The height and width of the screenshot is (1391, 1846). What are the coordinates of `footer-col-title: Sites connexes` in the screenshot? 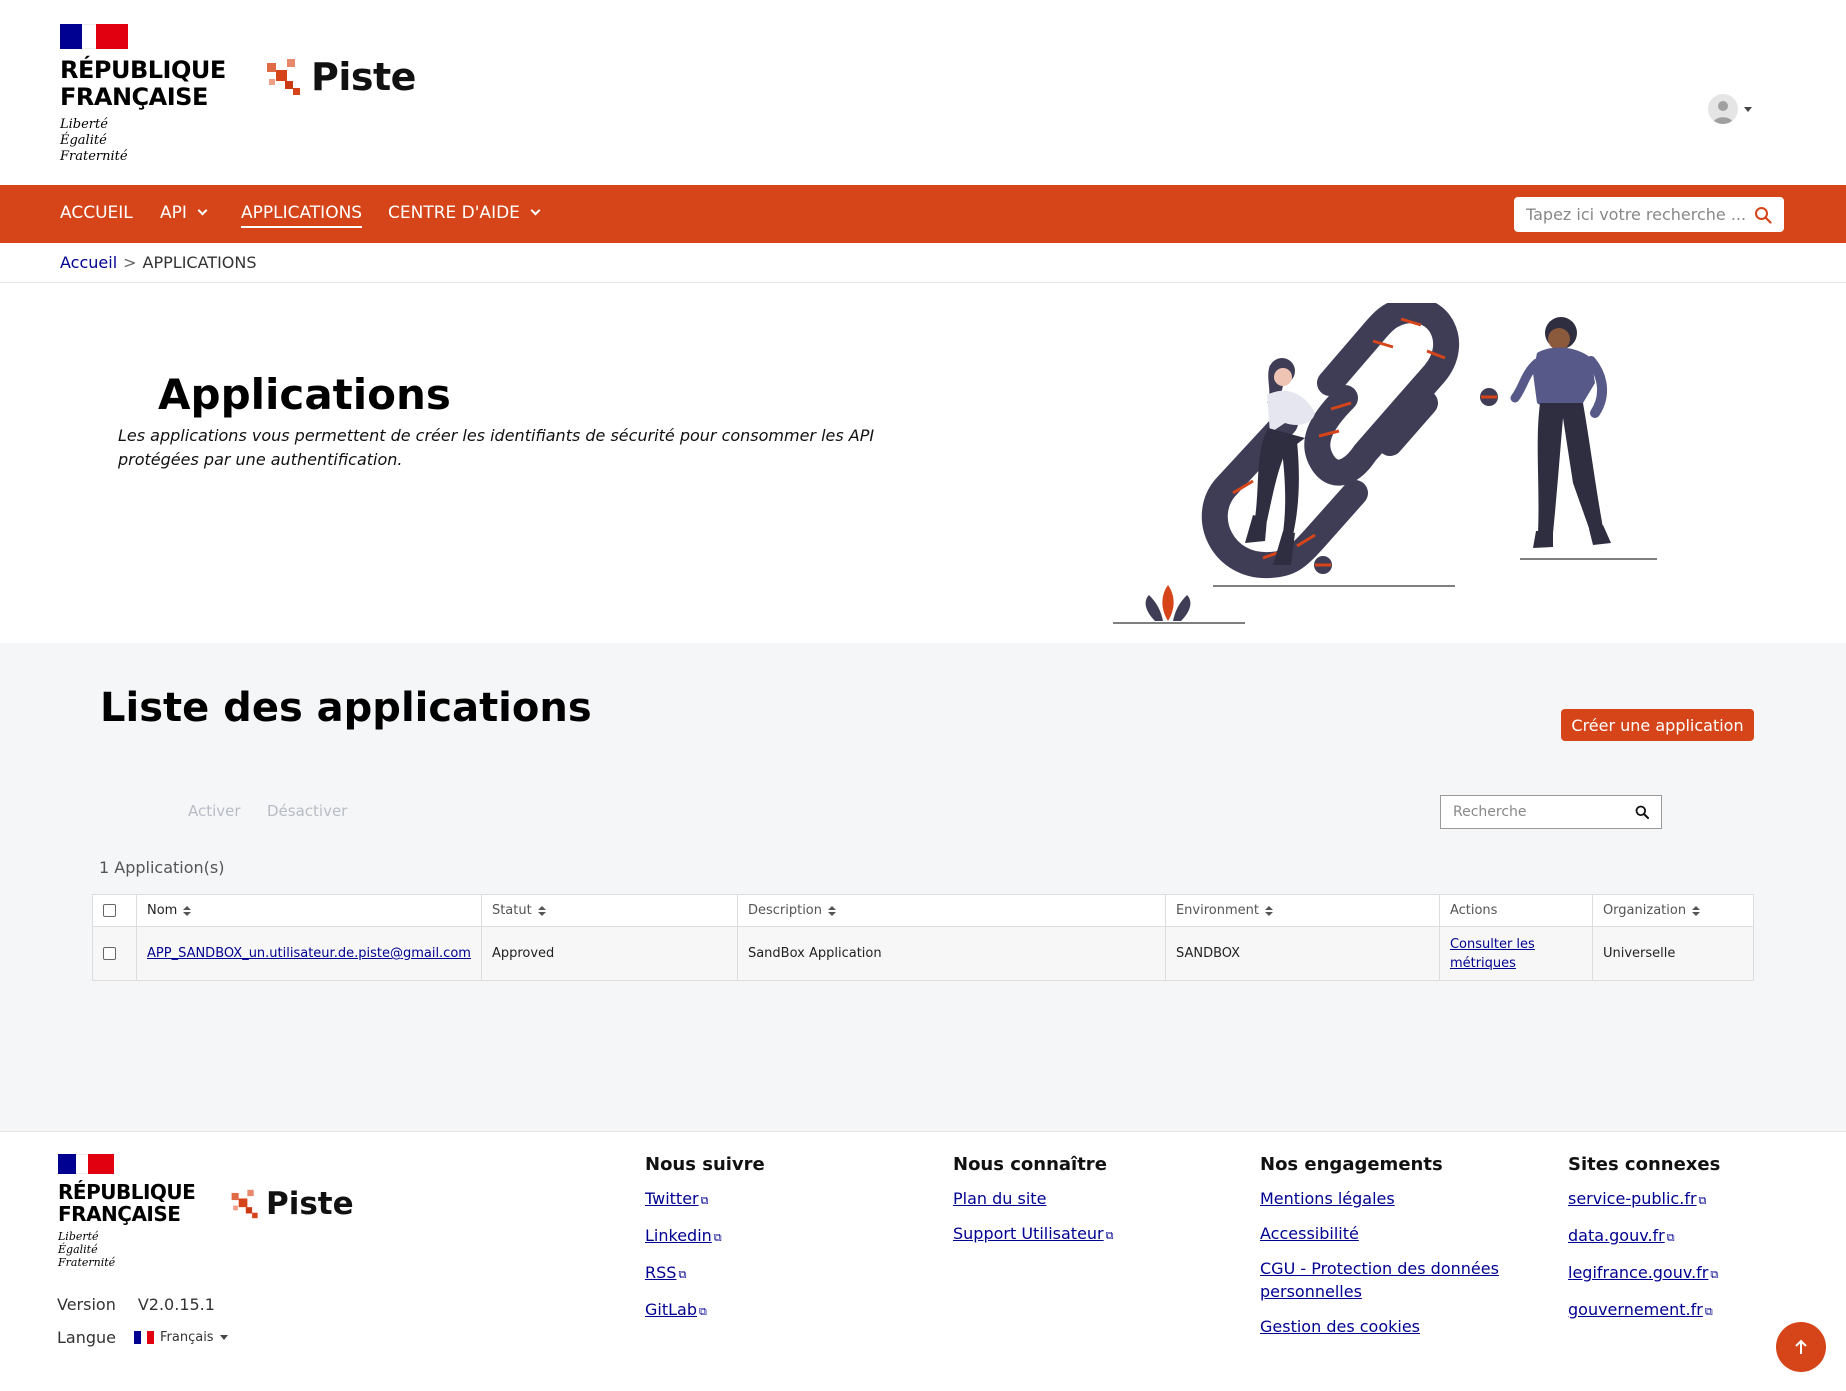 It's located at (1644, 1164).